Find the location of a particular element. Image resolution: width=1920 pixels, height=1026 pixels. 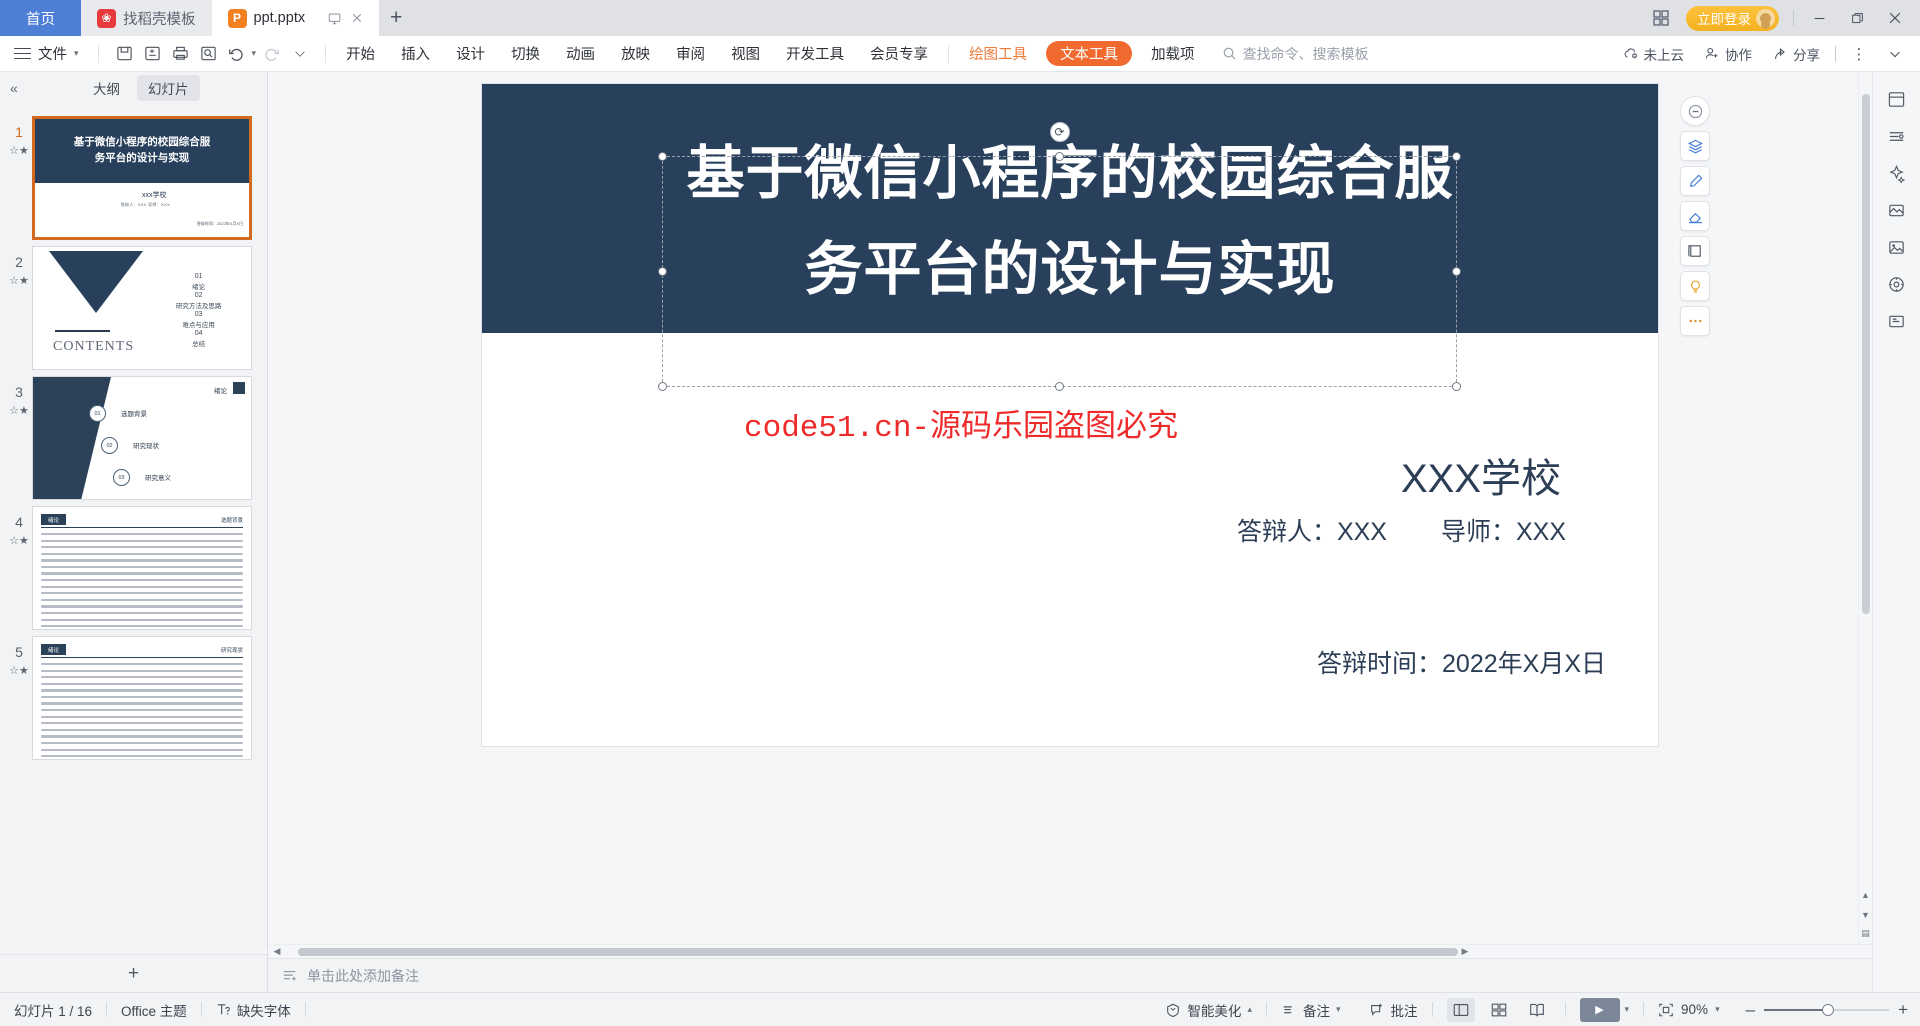

thumbnail-5: 绪论 研究现状 is located at coordinates (142, 698).